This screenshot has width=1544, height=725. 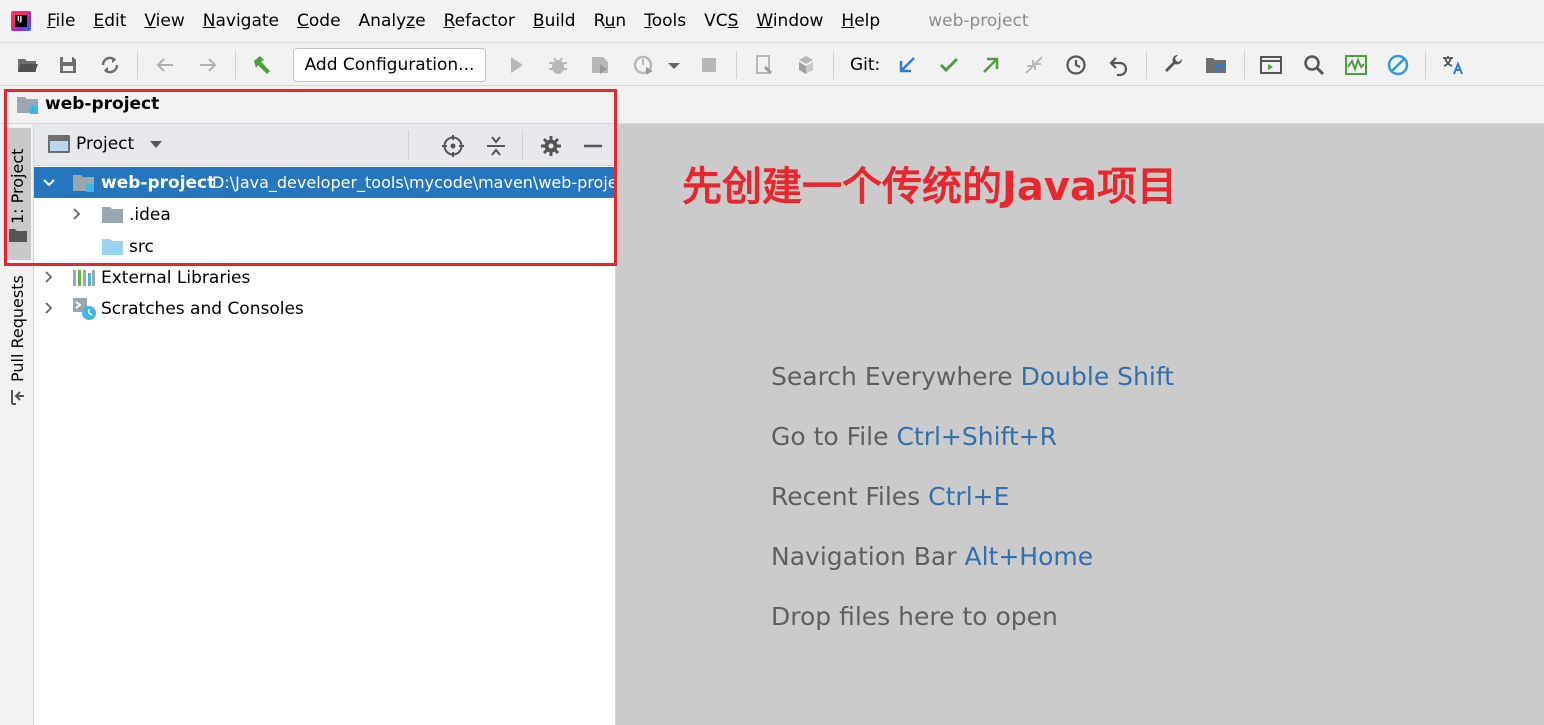 What do you see at coordinates (949, 65) in the screenshot?
I see `vcs-commit-icon` at bounding box center [949, 65].